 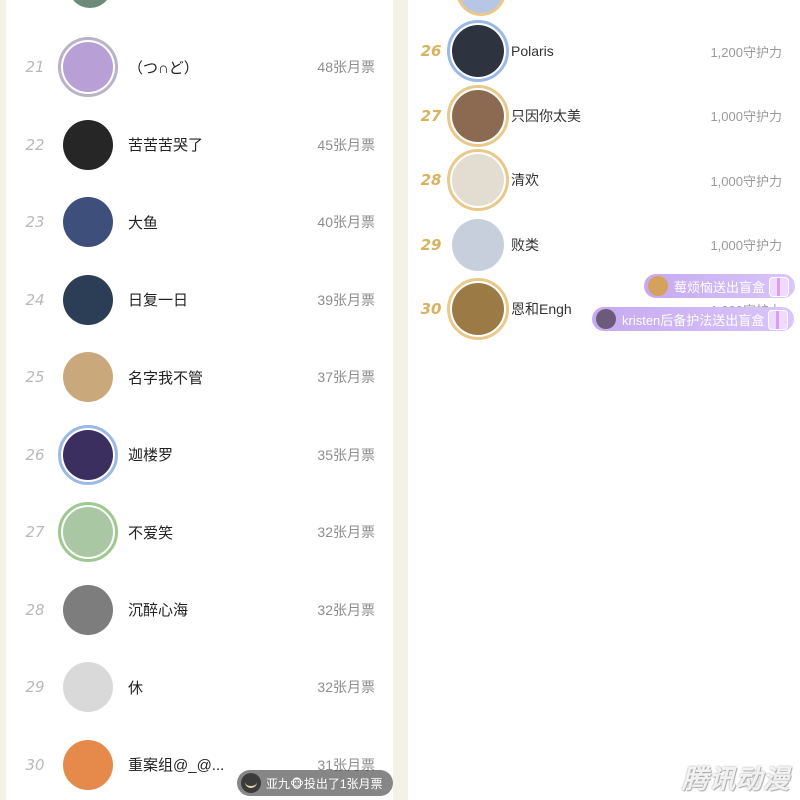 I want to click on list-item: 29 休 32张月票, so click(x=199, y=687).